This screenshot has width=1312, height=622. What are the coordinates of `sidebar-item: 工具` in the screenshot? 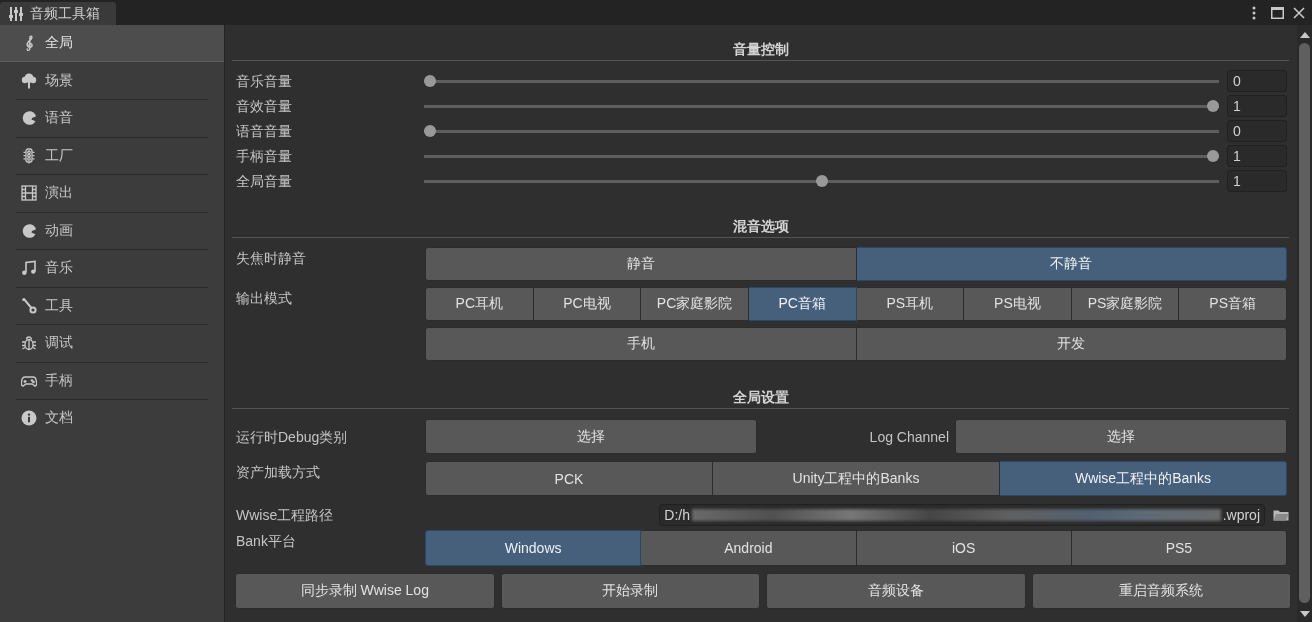 It's located at (112, 305).